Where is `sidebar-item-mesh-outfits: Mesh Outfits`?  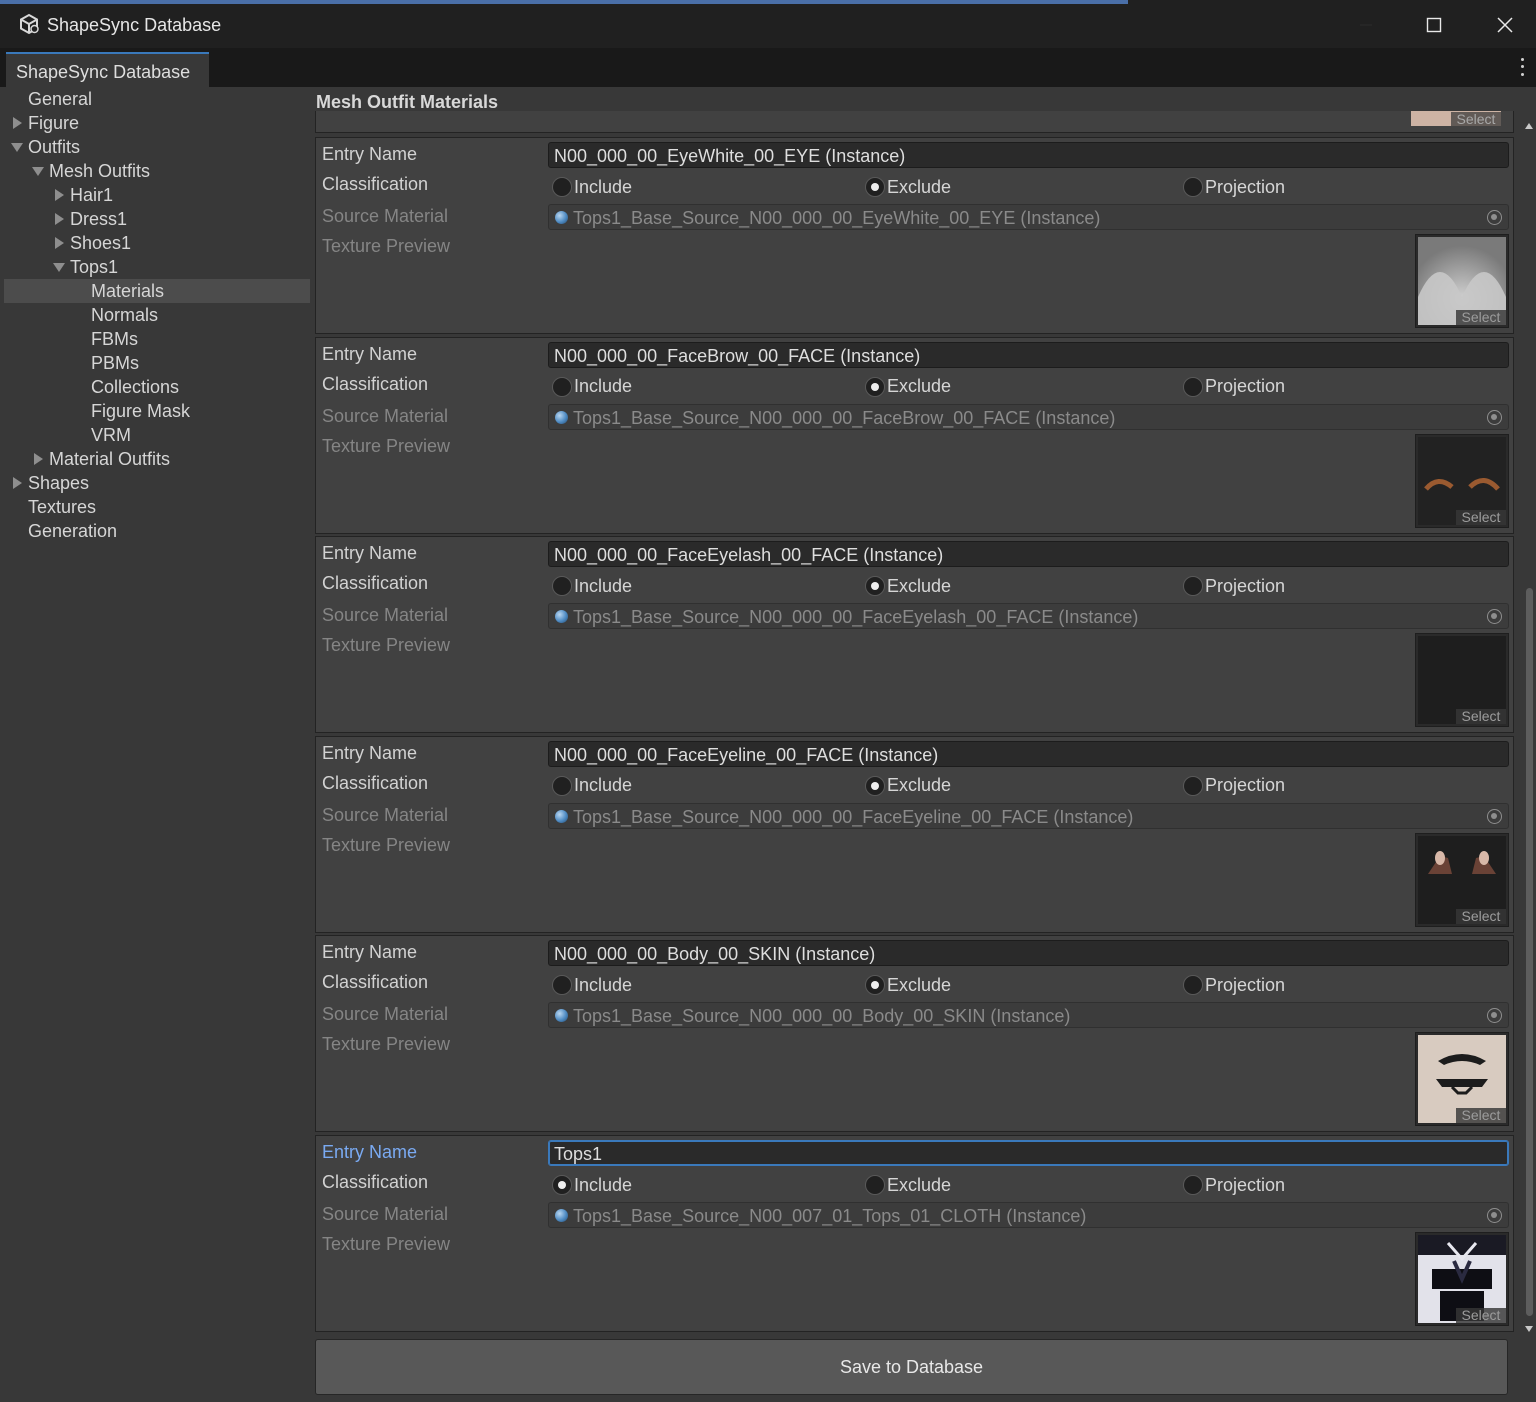 sidebar-item-mesh-outfits: Mesh Outfits is located at coordinates (157, 171).